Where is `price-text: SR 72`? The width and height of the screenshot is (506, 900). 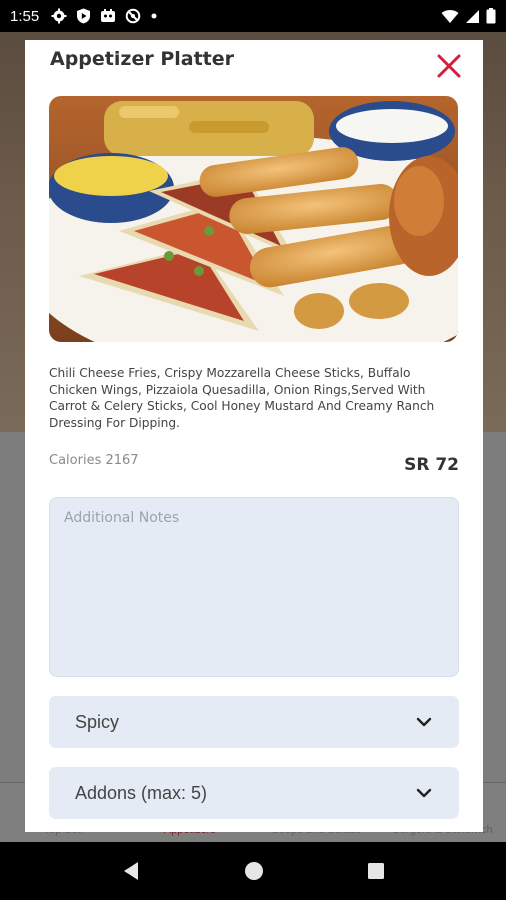
price-text: SR 72 is located at coordinates (431, 465).